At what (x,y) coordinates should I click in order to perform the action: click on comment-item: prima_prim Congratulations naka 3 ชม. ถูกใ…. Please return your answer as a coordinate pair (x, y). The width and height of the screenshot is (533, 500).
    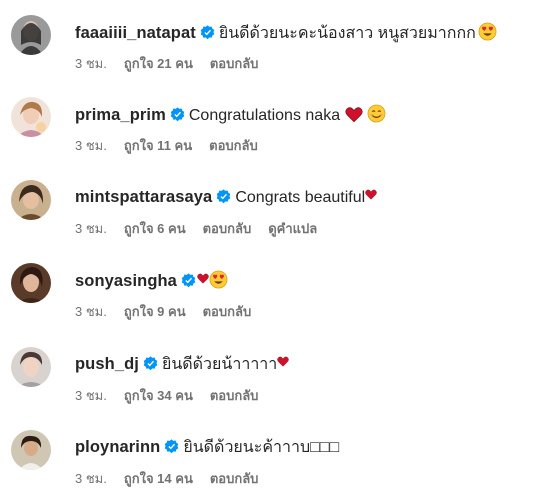
    Looking at the image, I should click on (266, 132).